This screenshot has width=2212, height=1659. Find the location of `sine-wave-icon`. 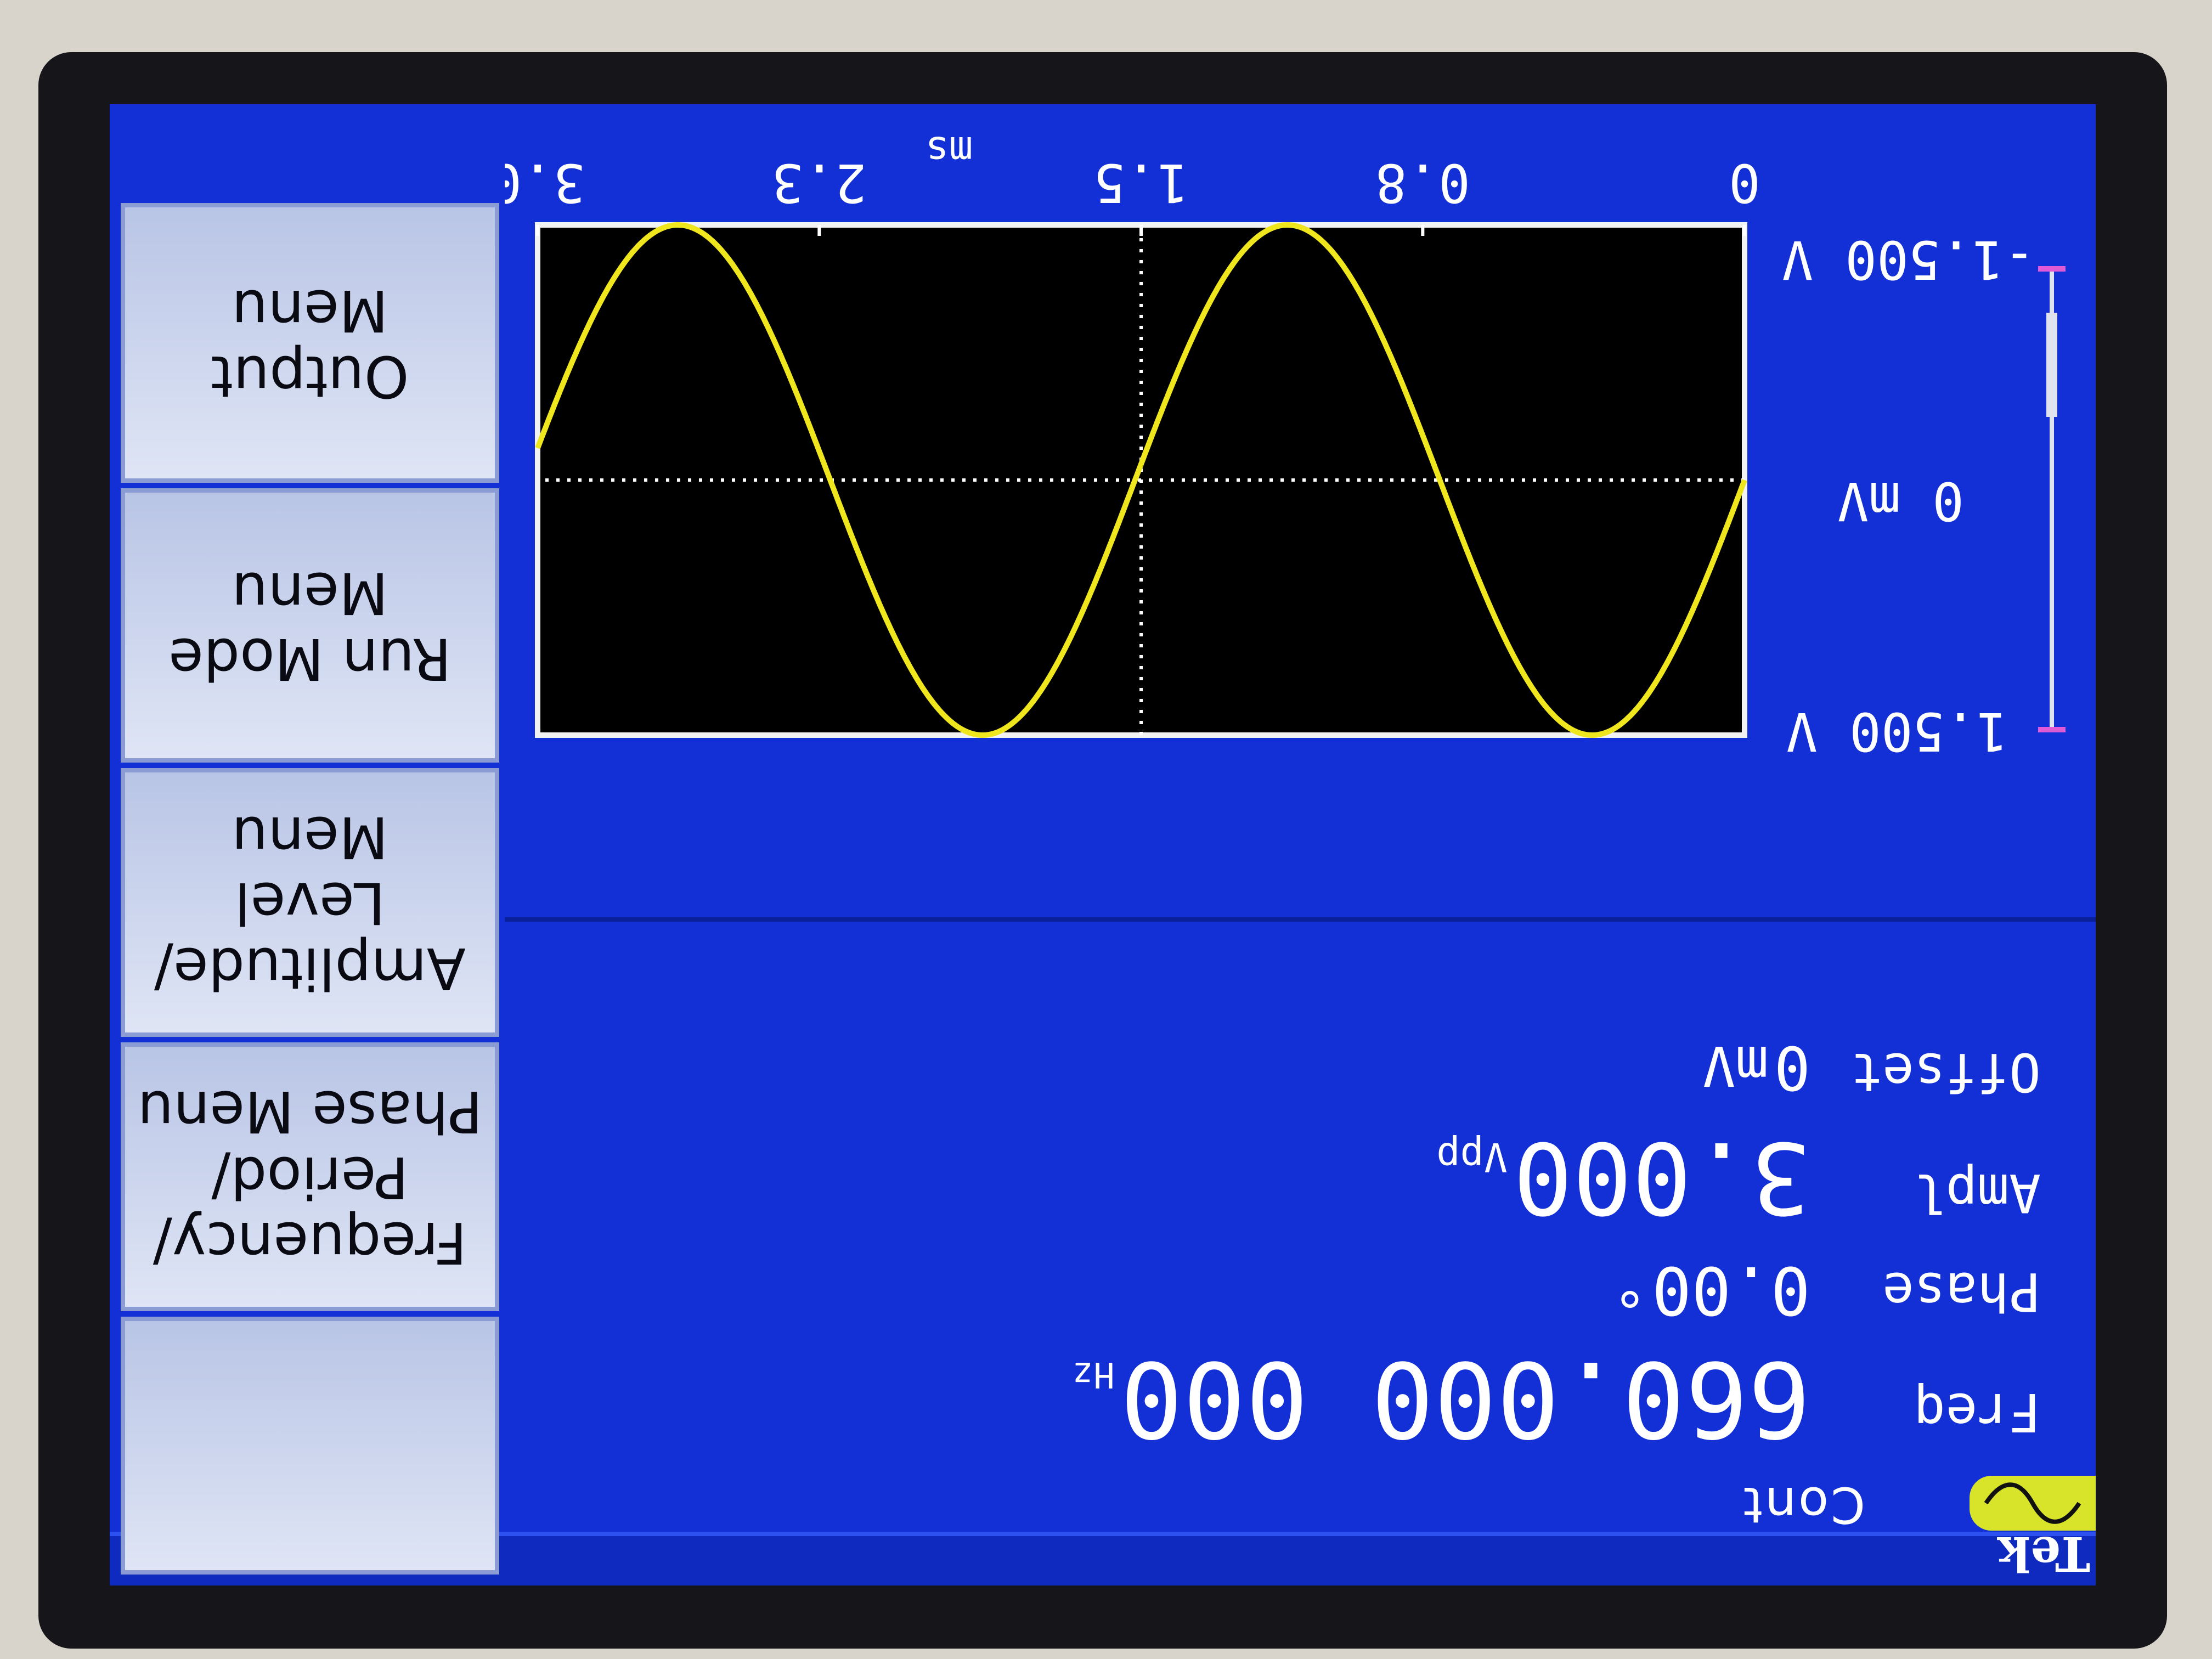

sine-wave-icon is located at coordinates (2033, 1503).